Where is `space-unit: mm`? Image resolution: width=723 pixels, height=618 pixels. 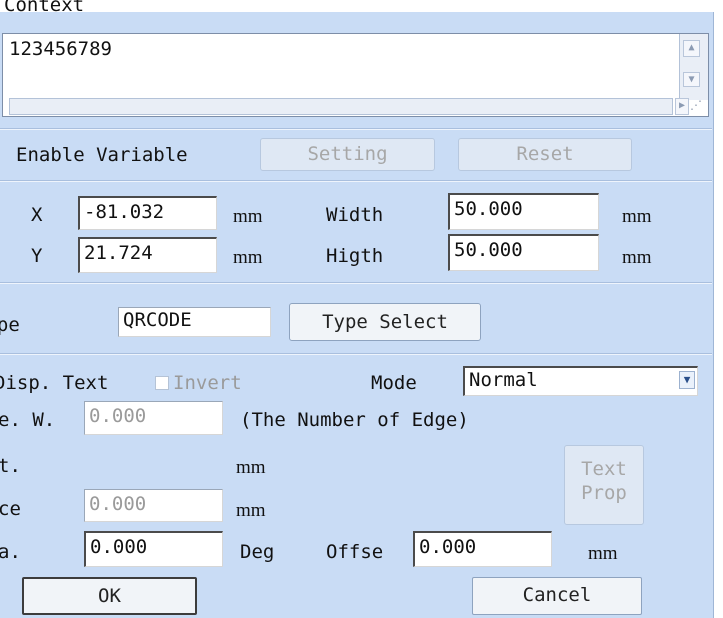 space-unit: mm is located at coordinates (251, 510).